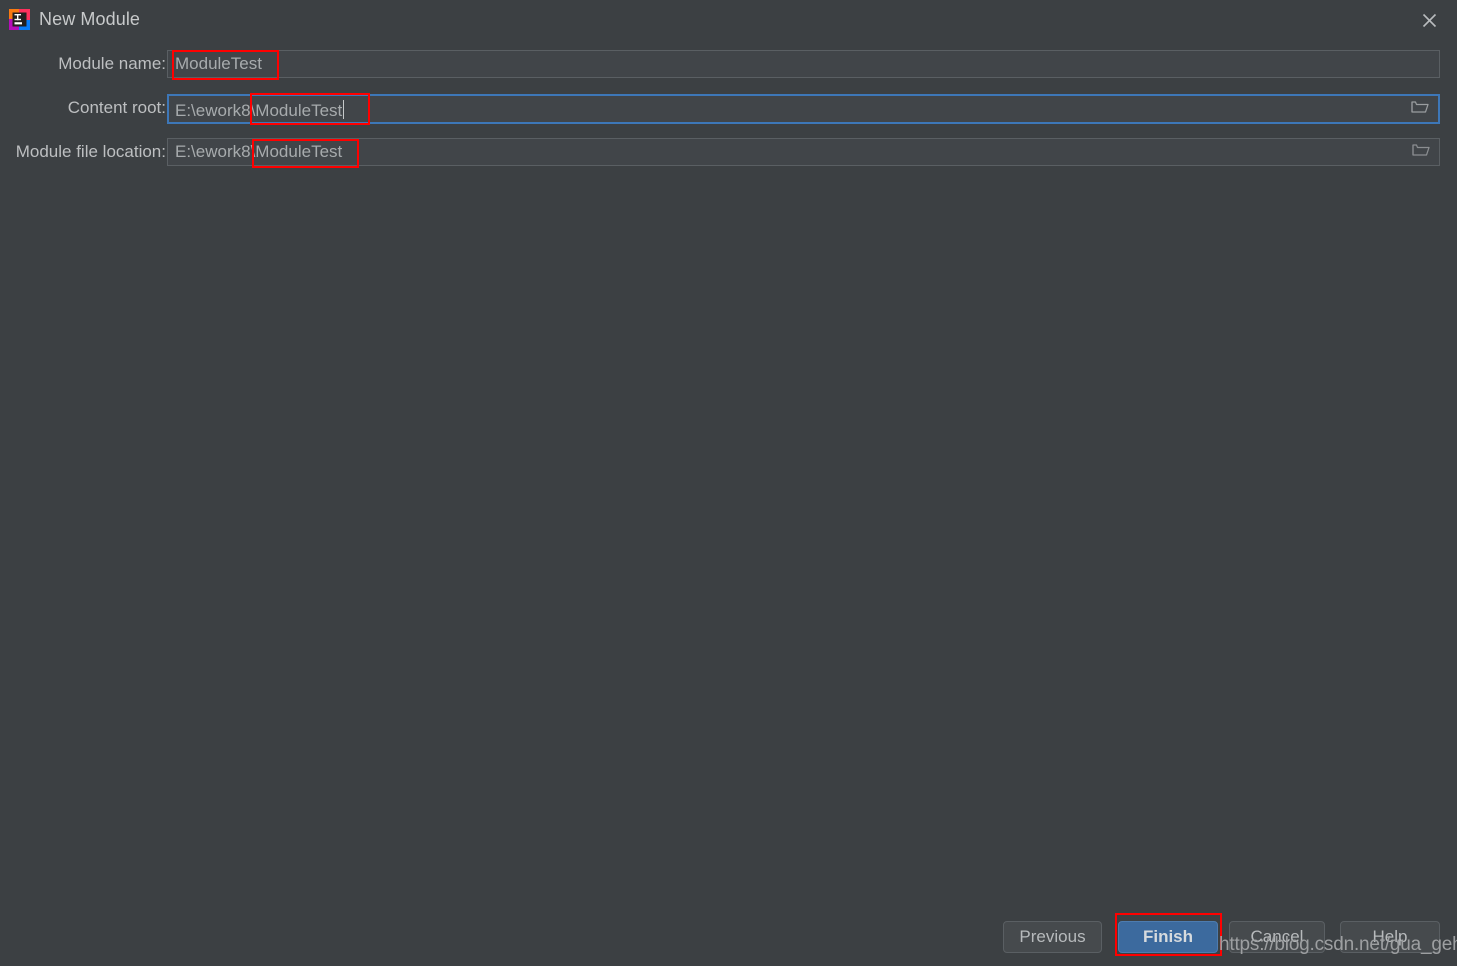 This screenshot has height=966, width=1457. What do you see at coordinates (19, 19) in the screenshot?
I see `intellij-idea-icon` at bounding box center [19, 19].